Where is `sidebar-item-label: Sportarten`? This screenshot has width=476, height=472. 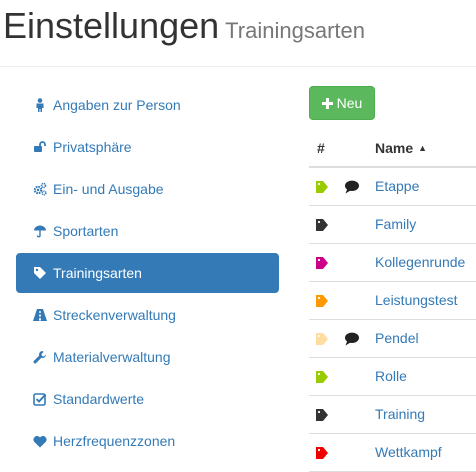
sidebar-item-label: Sportarten is located at coordinates (86, 231).